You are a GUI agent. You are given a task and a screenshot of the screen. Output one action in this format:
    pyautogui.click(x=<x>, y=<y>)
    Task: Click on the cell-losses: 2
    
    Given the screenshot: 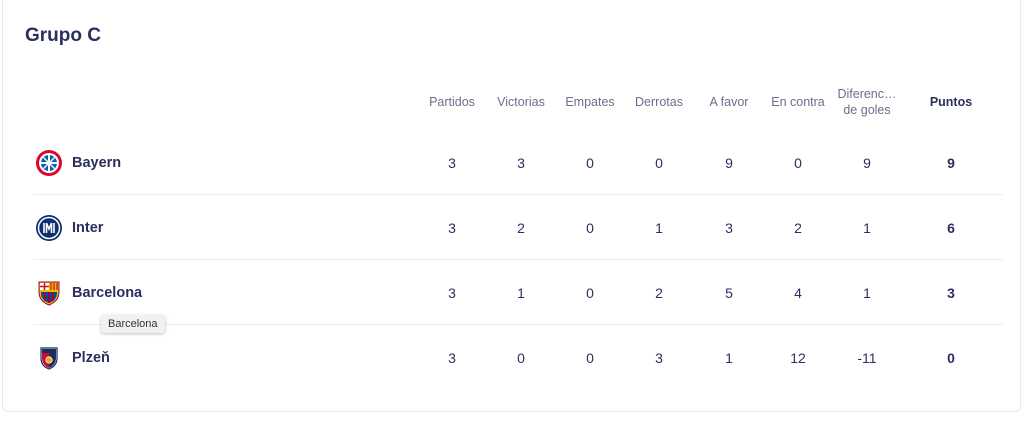 What is the action you would take?
    pyautogui.click(x=659, y=292)
    